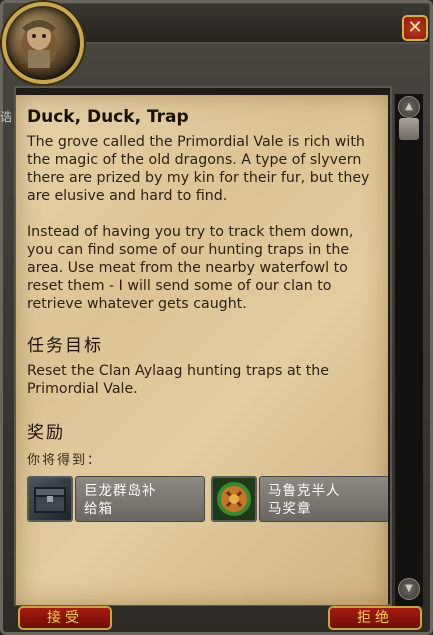  What do you see at coordinates (207, 501) in the screenshot?
I see `rewards-list: 巨龙群岛补 给箱 马鲁克半人 马奖章` at bounding box center [207, 501].